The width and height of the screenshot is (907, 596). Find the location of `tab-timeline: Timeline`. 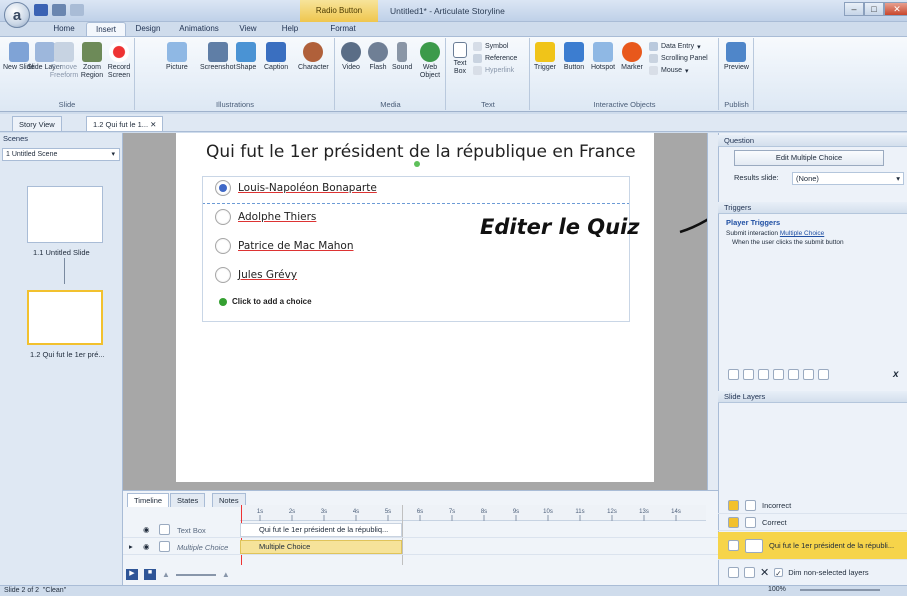

tab-timeline: Timeline is located at coordinates (148, 500).